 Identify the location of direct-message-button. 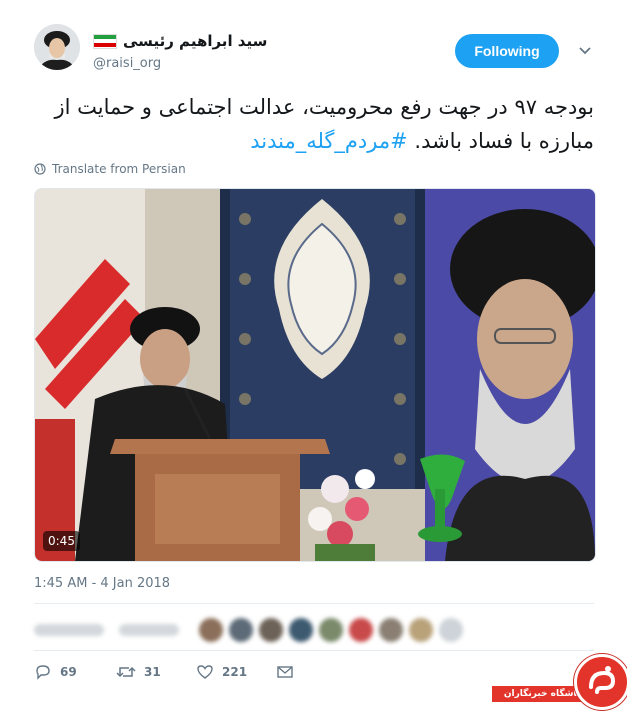
(285, 672).